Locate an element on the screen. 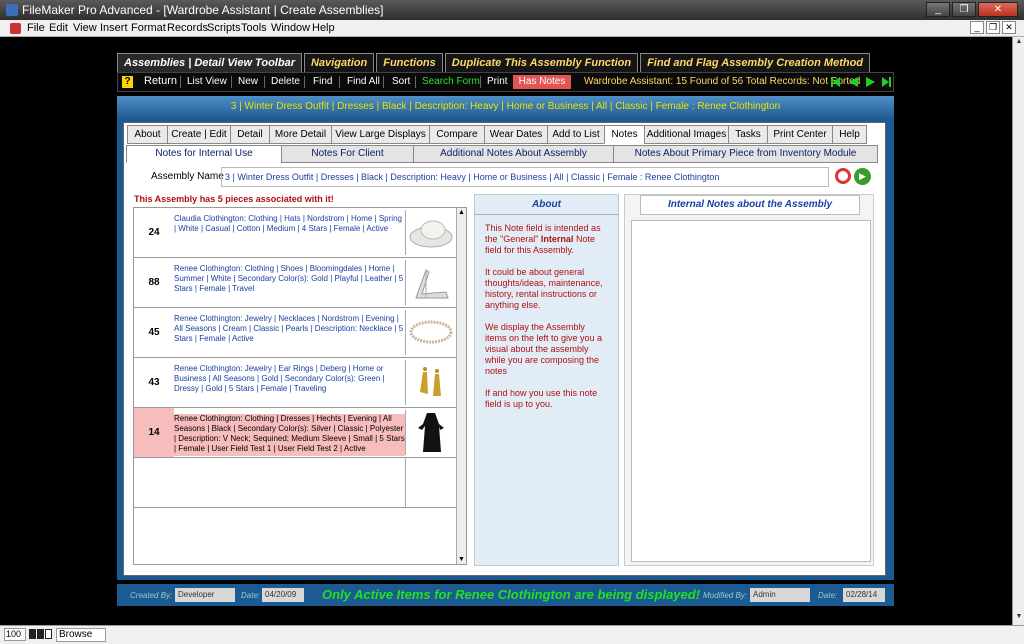  document-icon is located at coordinates (15, 28).